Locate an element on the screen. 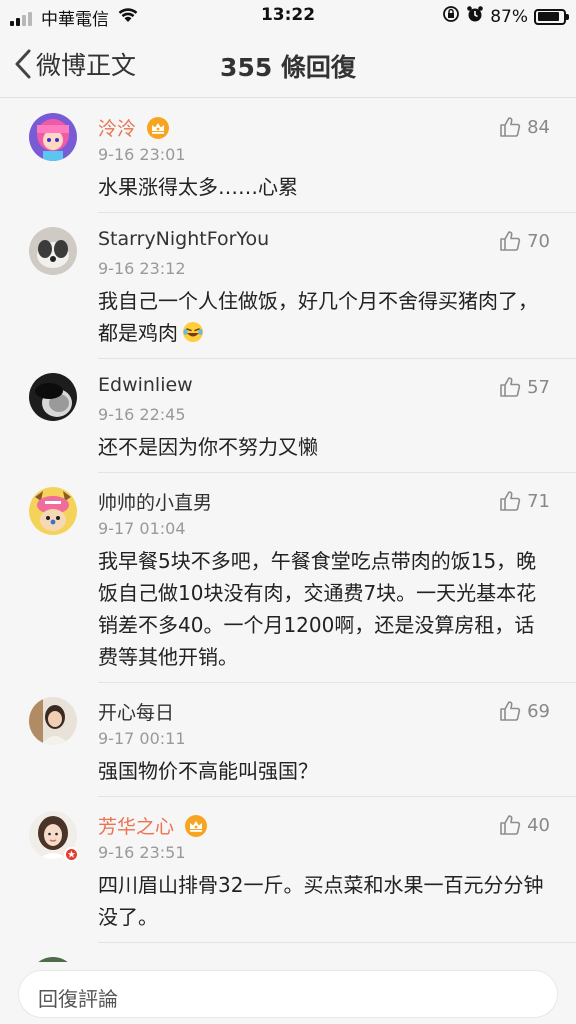 This screenshot has width=576, height=1024. comment-username: StarryNightForYou is located at coordinates (183, 239).